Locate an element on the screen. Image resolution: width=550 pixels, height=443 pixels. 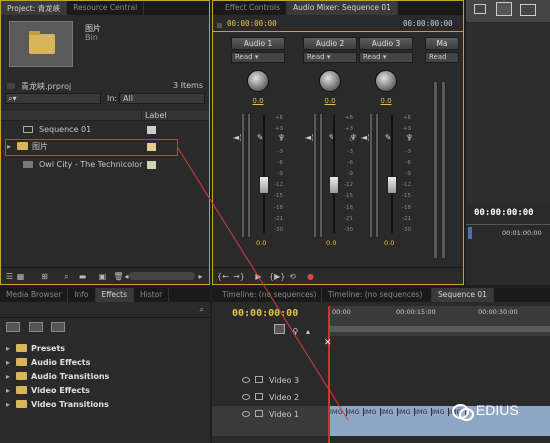
tab-audio-mixer: Audio Mixer: Sequence 01 is located at coordinates (342, 8).